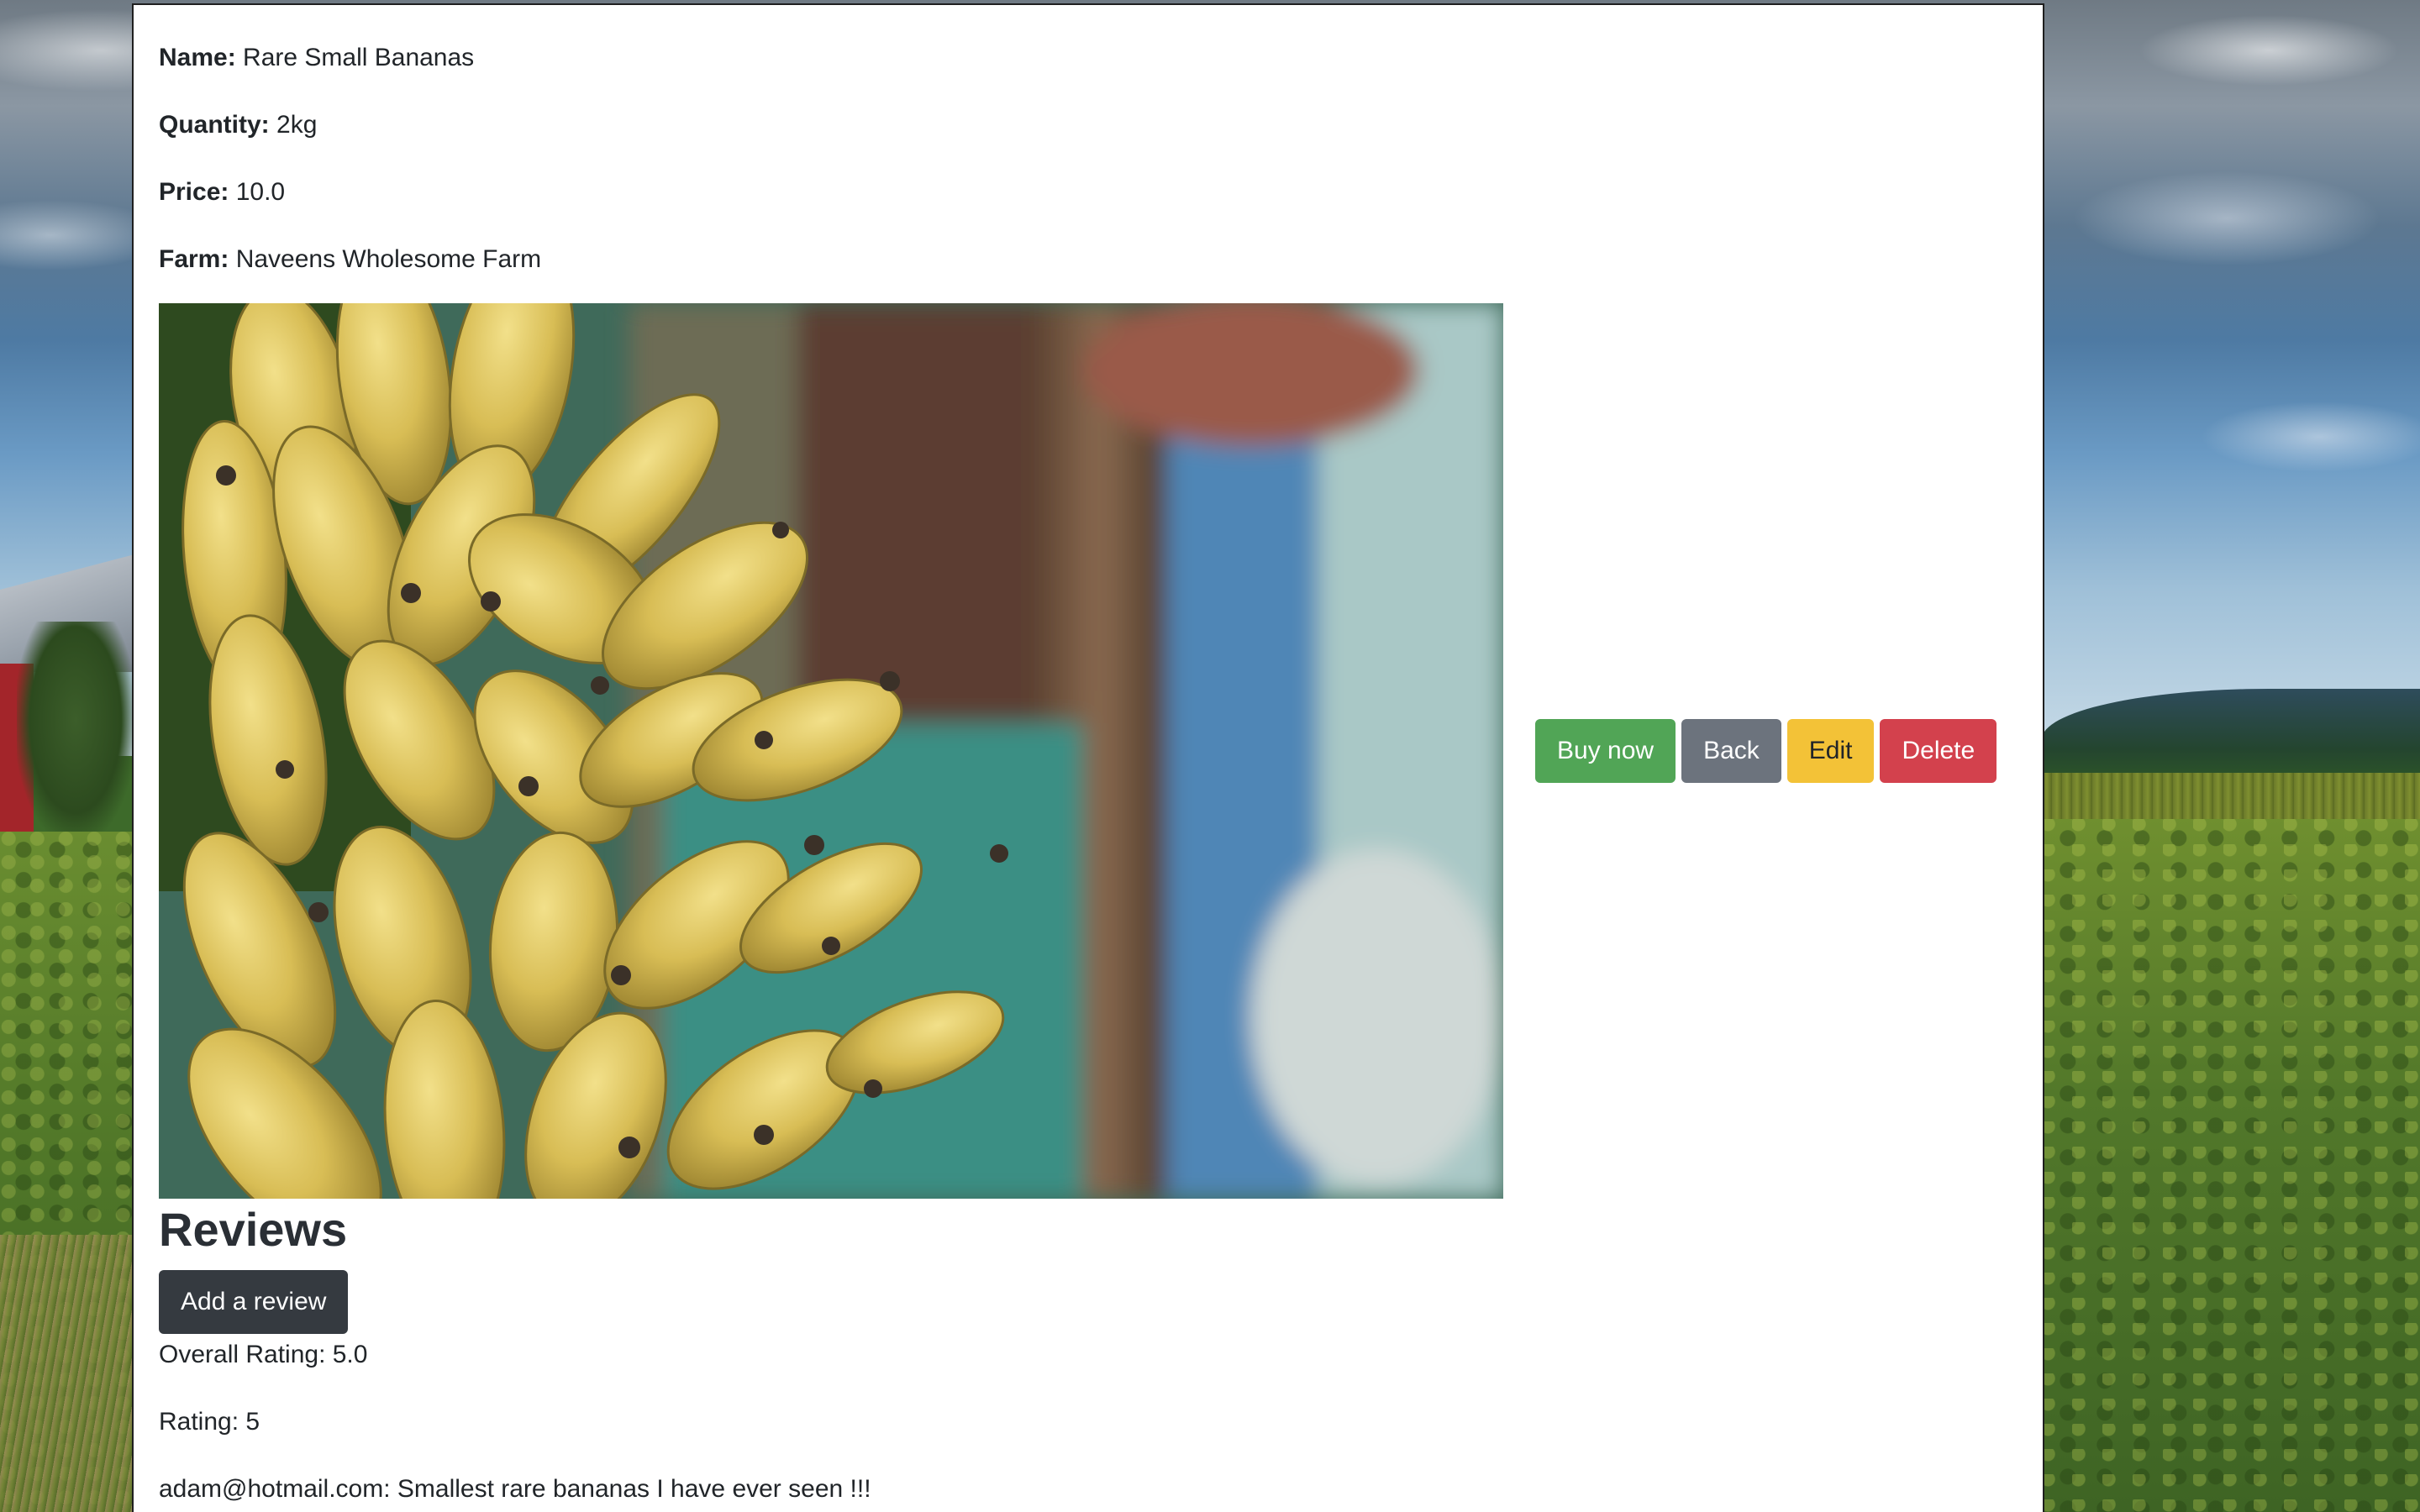 The width and height of the screenshot is (2420, 1512). Describe the element at coordinates (1605, 751) in the screenshot. I see `buy-now-button: Buy now` at that location.